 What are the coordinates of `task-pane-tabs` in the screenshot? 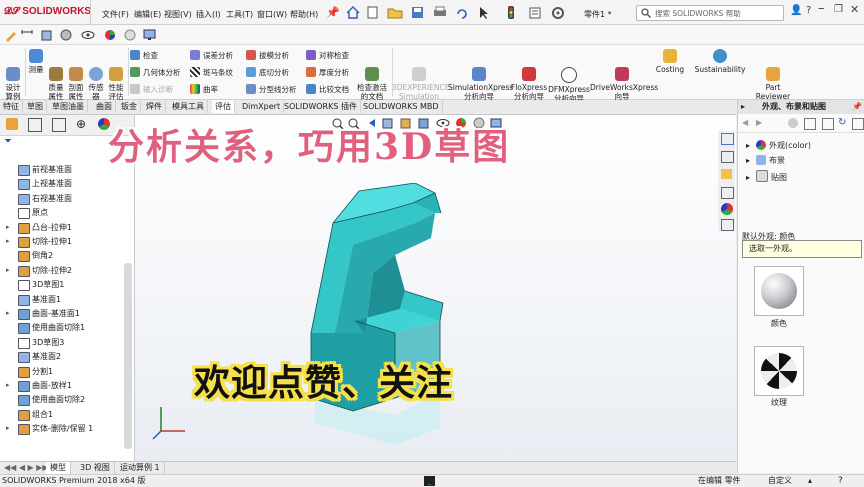 It's located at (726, 181).